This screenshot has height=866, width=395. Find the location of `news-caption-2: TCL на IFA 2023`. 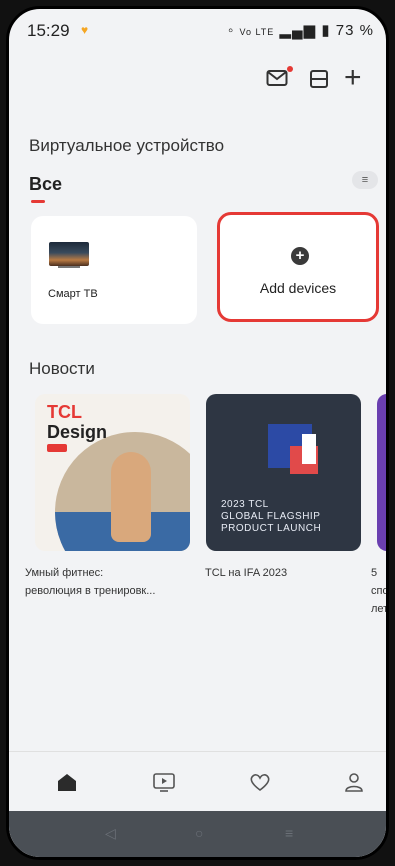

news-caption-2: TCL на IFA 2023 is located at coordinates (246, 573).